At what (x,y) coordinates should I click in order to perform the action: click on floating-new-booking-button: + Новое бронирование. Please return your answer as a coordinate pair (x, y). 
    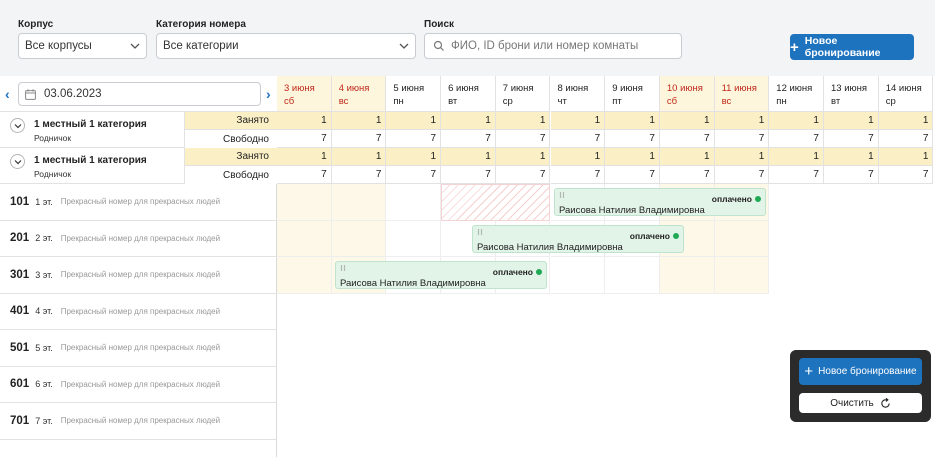
    Looking at the image, I should click on (860, 371).